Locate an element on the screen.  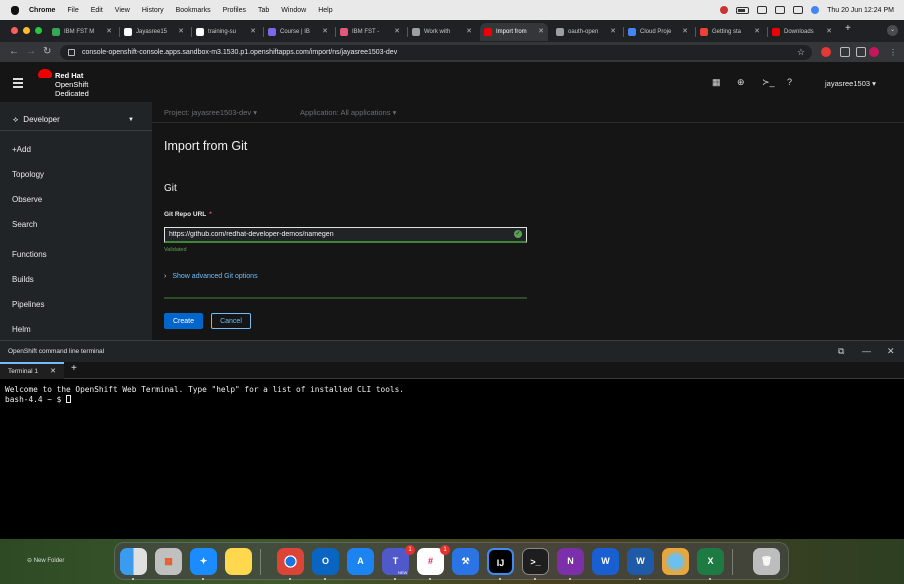
chrome-menu-icon: ⋮ is located at coordinates (893, 53).